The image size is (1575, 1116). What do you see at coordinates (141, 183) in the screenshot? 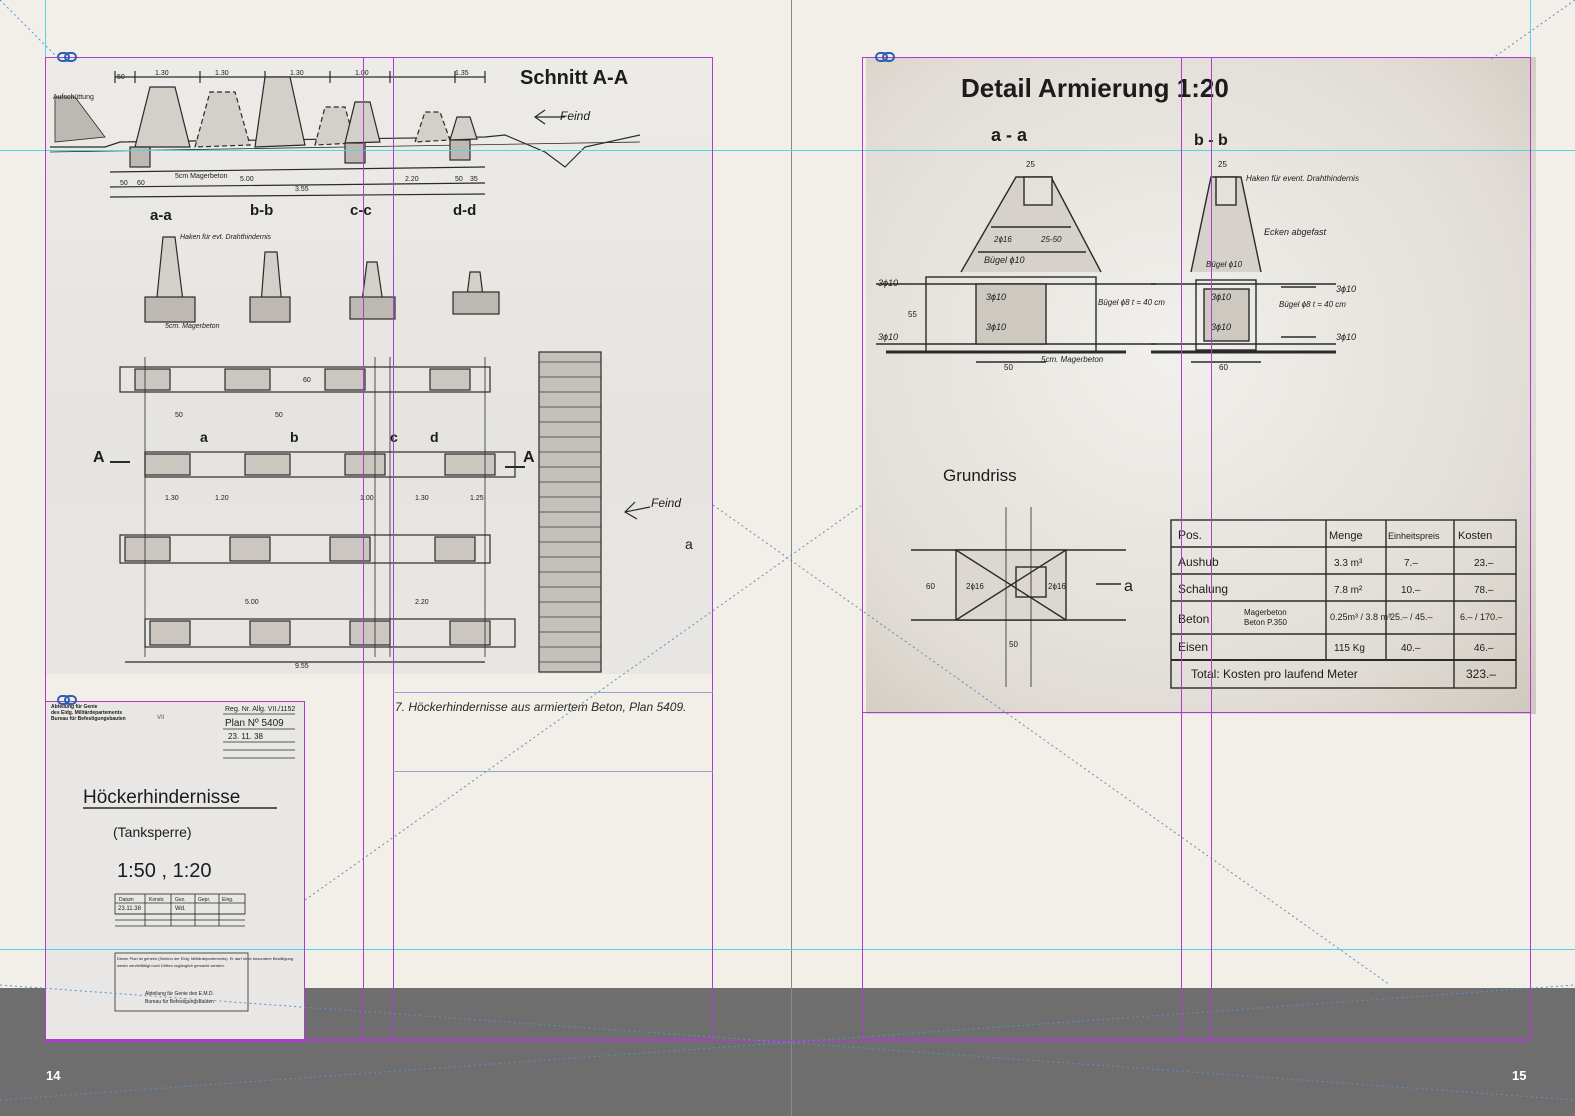
I see `dim-bottom-2: 60` at bounding box center [141, 183].